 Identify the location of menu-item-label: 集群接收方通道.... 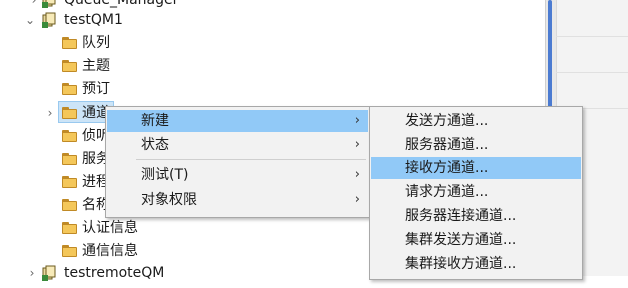
(461, 264).